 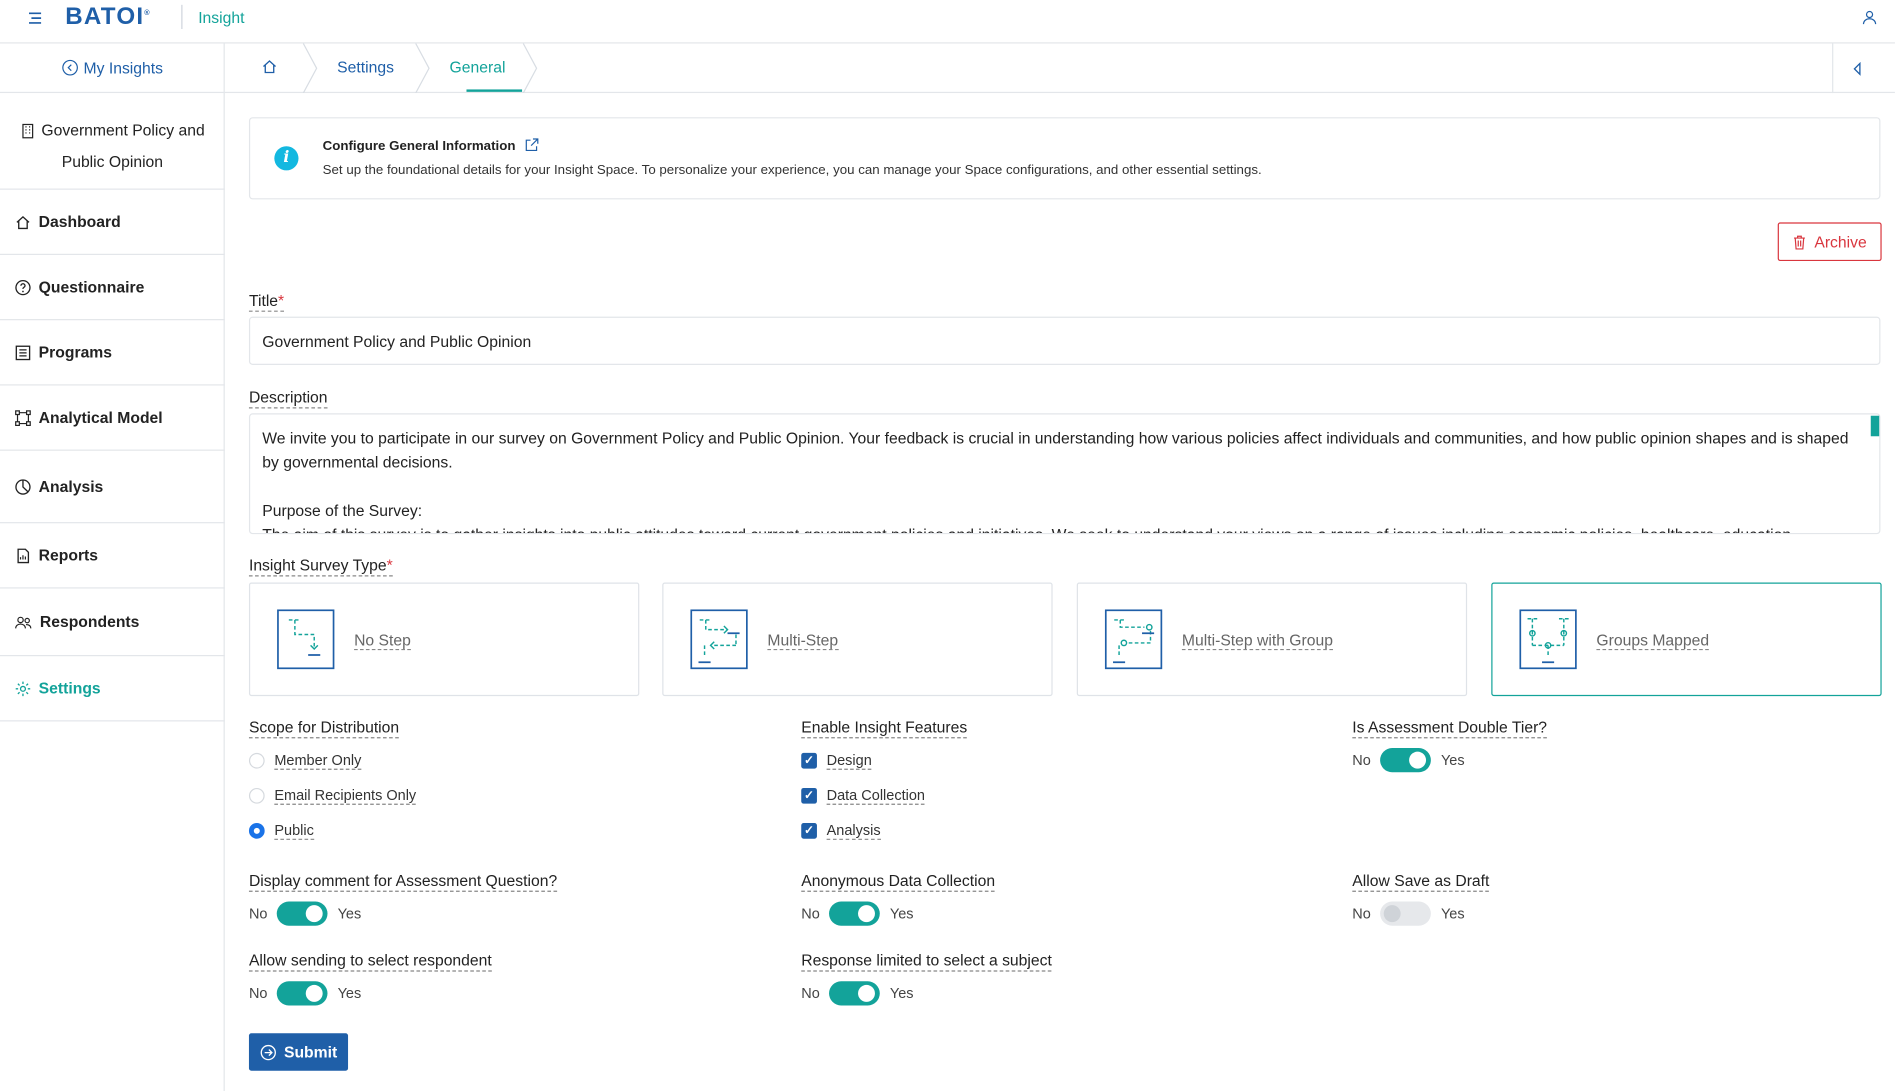 I want to click on survey-type-multi-step-with-group: Multi-Step with Group, so click(x=1272, y=639).